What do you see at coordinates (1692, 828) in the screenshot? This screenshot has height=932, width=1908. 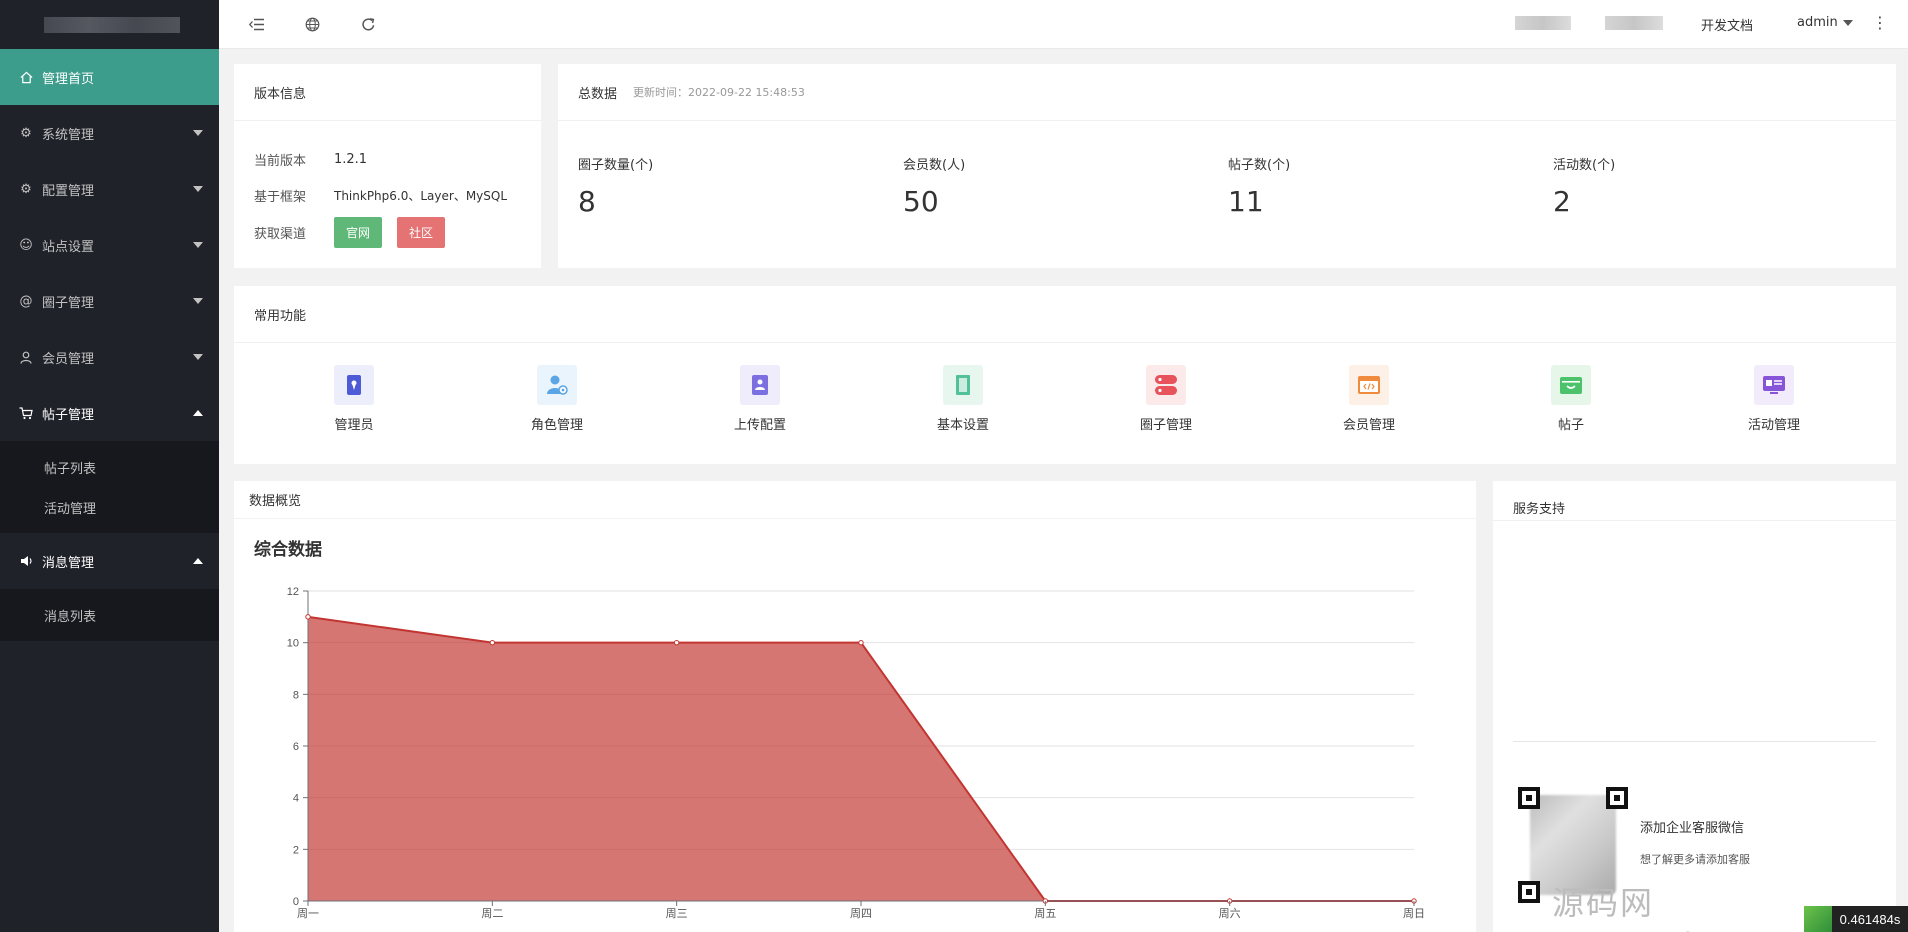 I see `qr-title: 添加企业客服微信` at bounding box center [1692, 828].